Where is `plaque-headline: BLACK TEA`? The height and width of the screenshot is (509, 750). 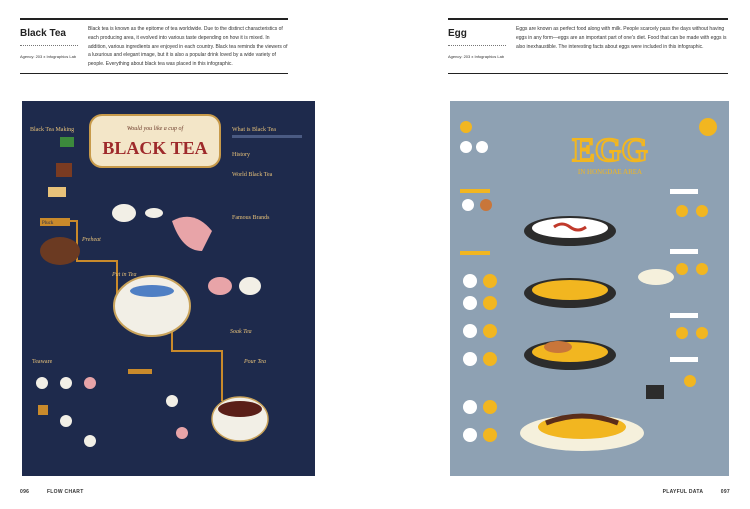
plaque-headline: BLACK TEA is located at coordinates (154, 148).